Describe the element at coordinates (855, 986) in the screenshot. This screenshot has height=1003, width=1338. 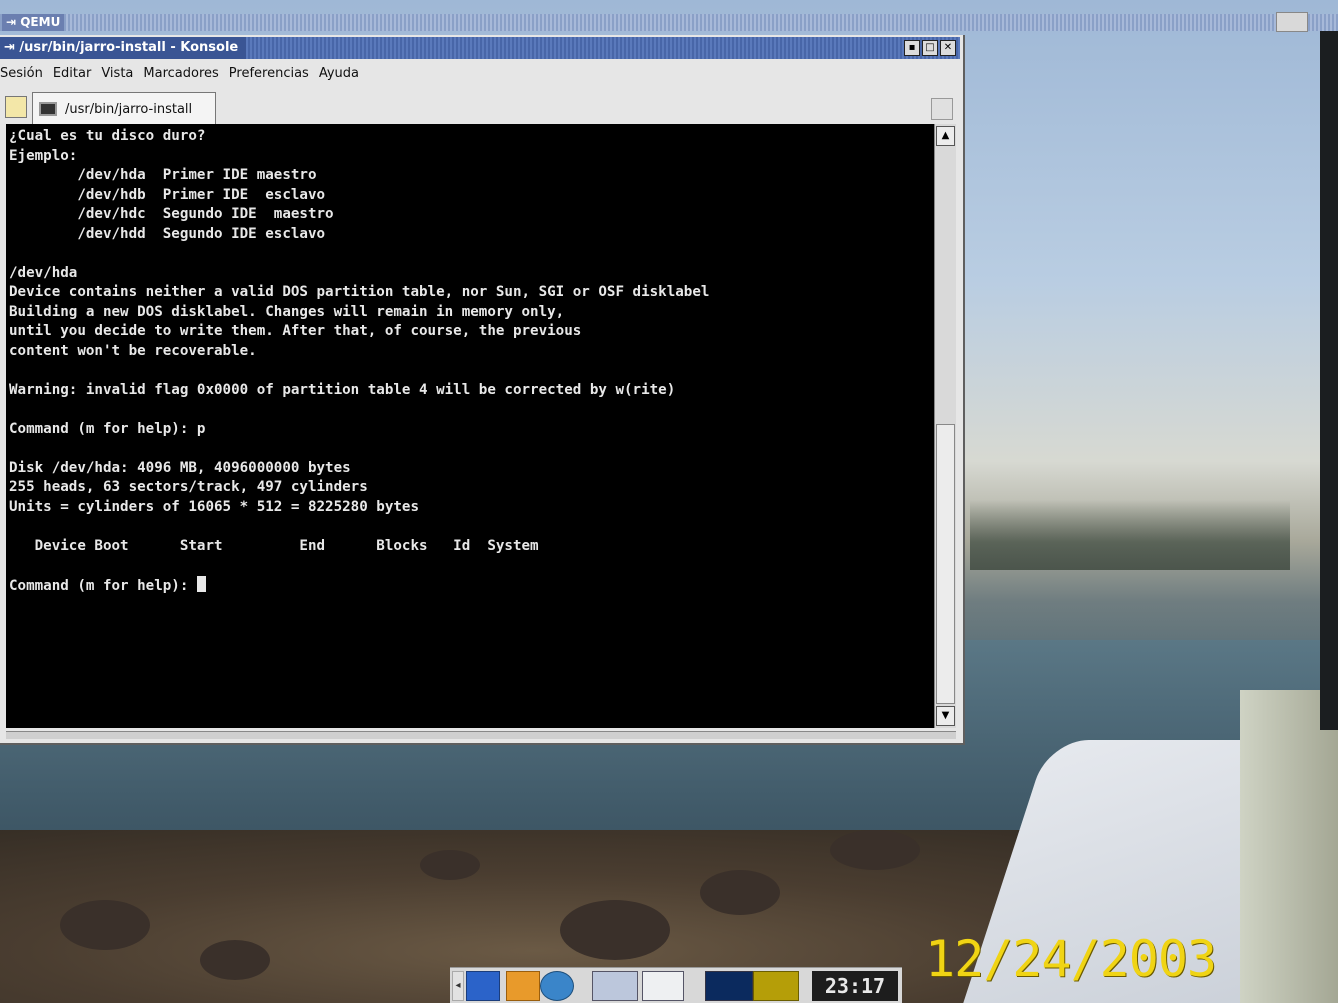
I see `panel-clock: 23:17` at that location.